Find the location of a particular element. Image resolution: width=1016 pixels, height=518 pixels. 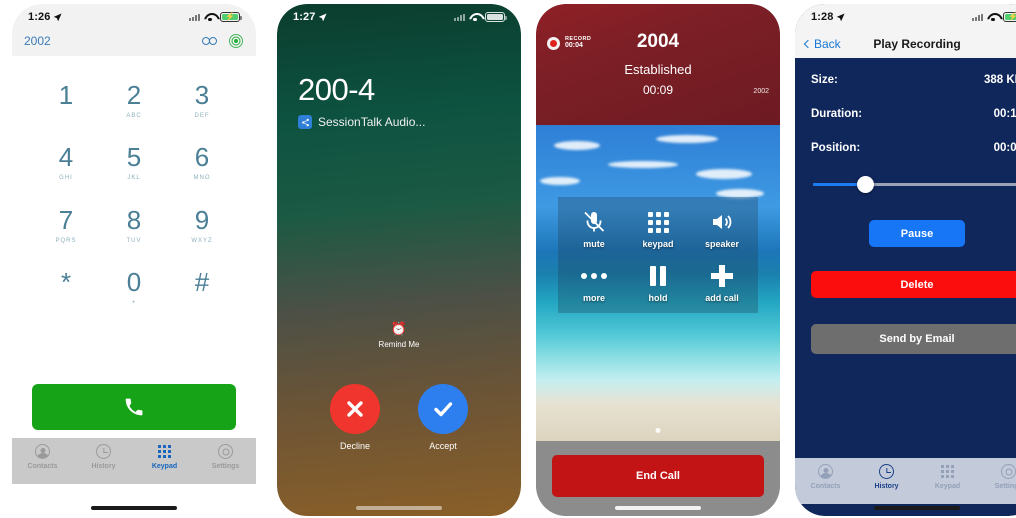

control-mute: mute is located at coordinates (594, 229).